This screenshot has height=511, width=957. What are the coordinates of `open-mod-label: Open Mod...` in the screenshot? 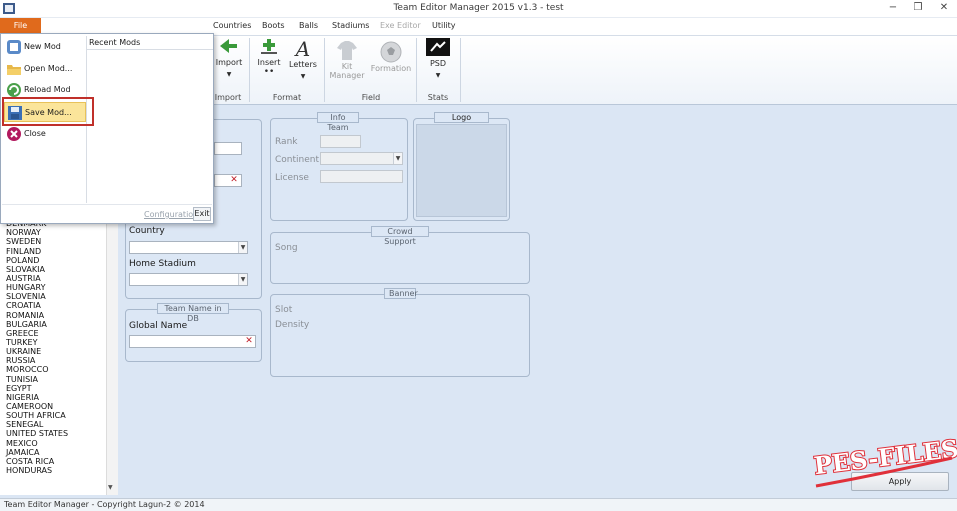 It's located at (48, 68).